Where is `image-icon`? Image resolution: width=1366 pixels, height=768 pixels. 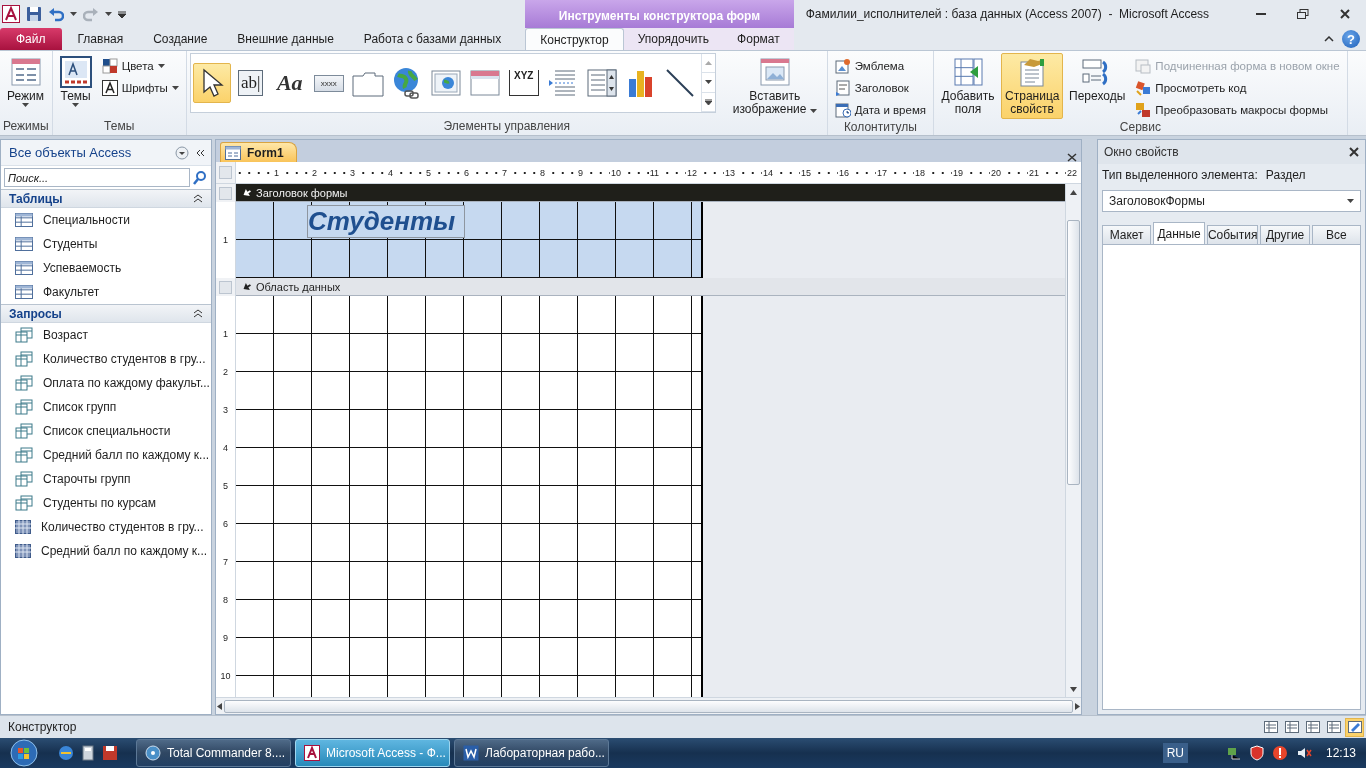
image-icon is located at coordinates (774, 72).